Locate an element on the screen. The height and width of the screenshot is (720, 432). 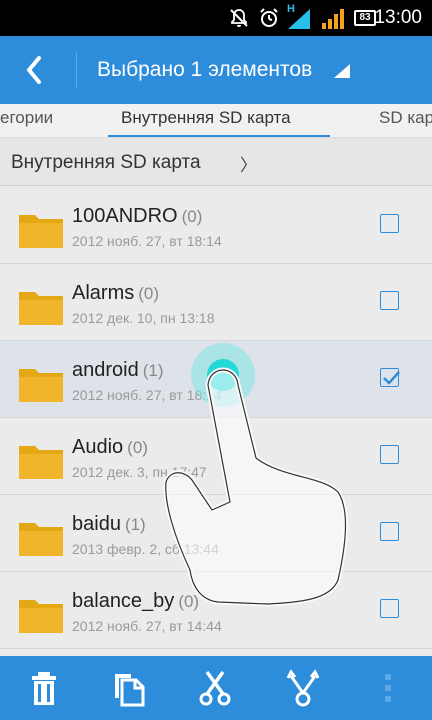
chevron-left-icon is located at coordinates (34, 70).